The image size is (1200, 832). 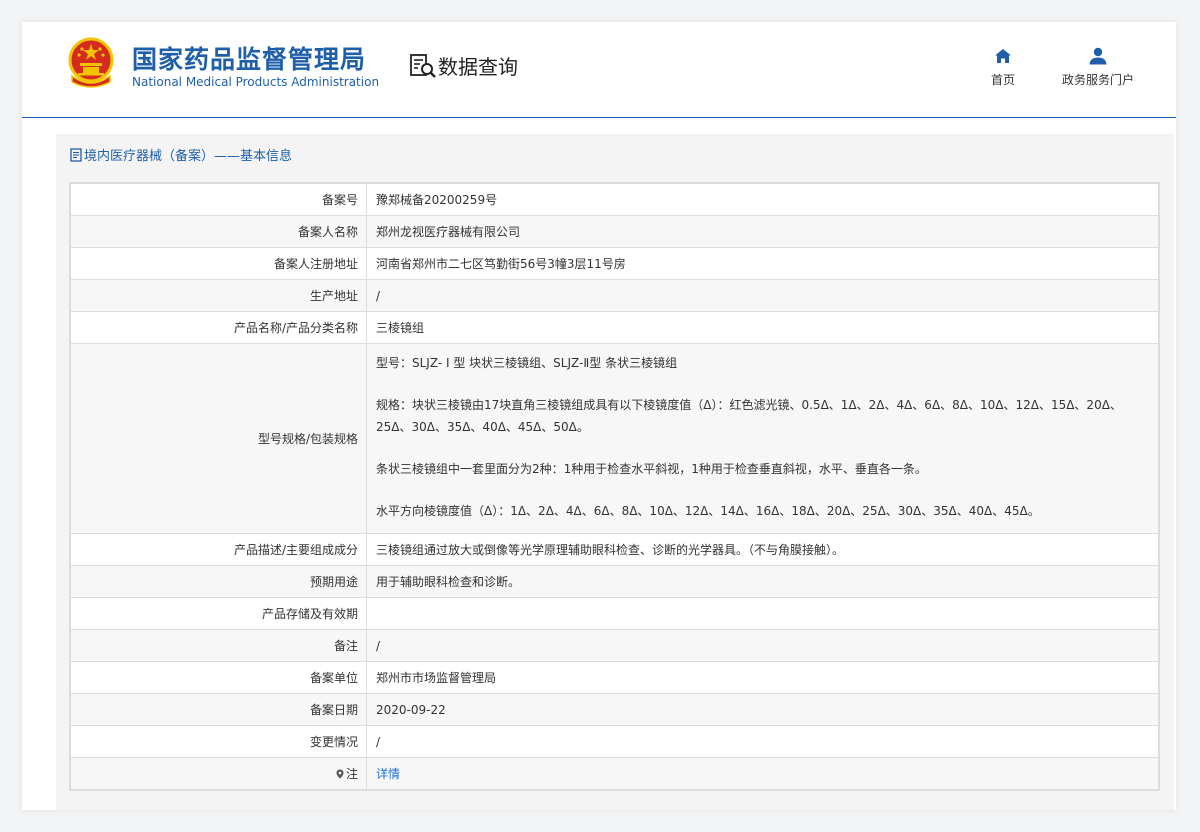 I want to click on table-row: 备案人注册地址 河南省郑州市二七区笃勤街56号3幢3层11号房, so click(x=614, y=263).